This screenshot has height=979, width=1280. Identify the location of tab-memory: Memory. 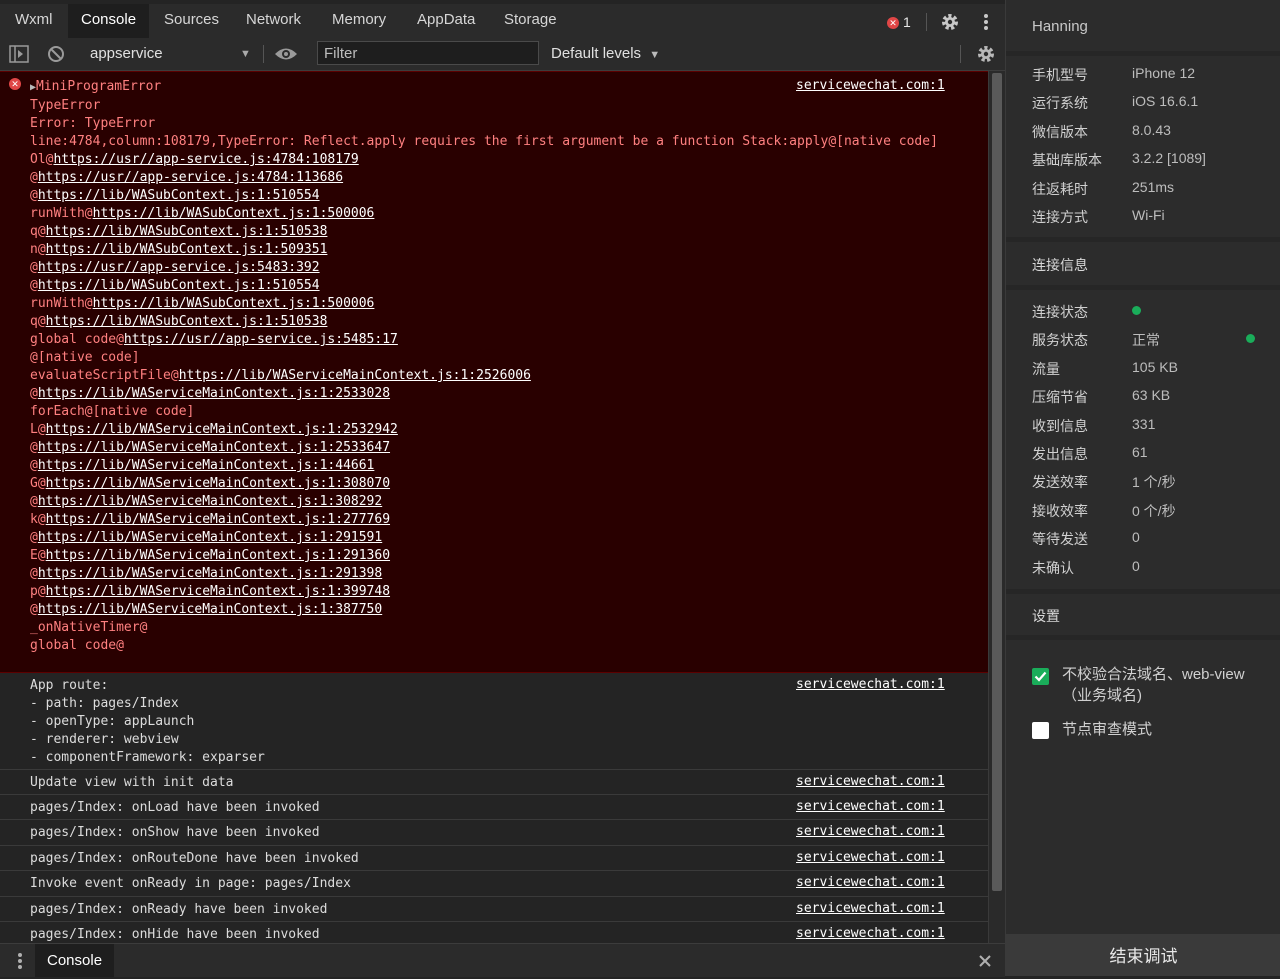
(359, 21).